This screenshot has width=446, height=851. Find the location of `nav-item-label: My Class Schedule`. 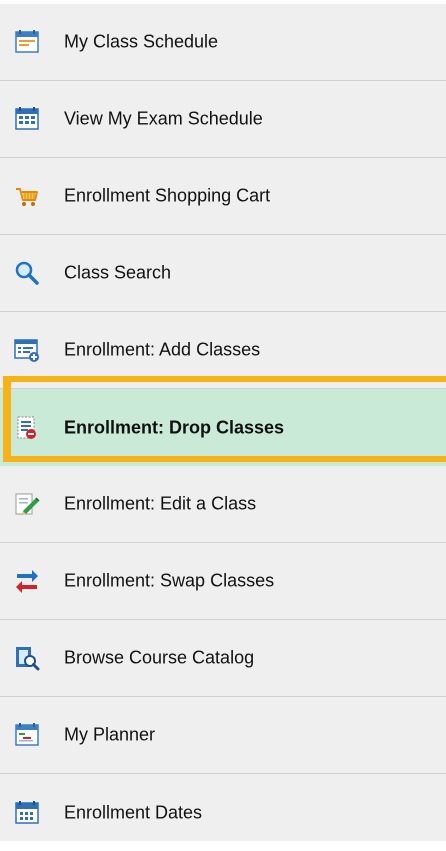

nav-item-label: My Class Schedule is located at coordinates (141, 41).